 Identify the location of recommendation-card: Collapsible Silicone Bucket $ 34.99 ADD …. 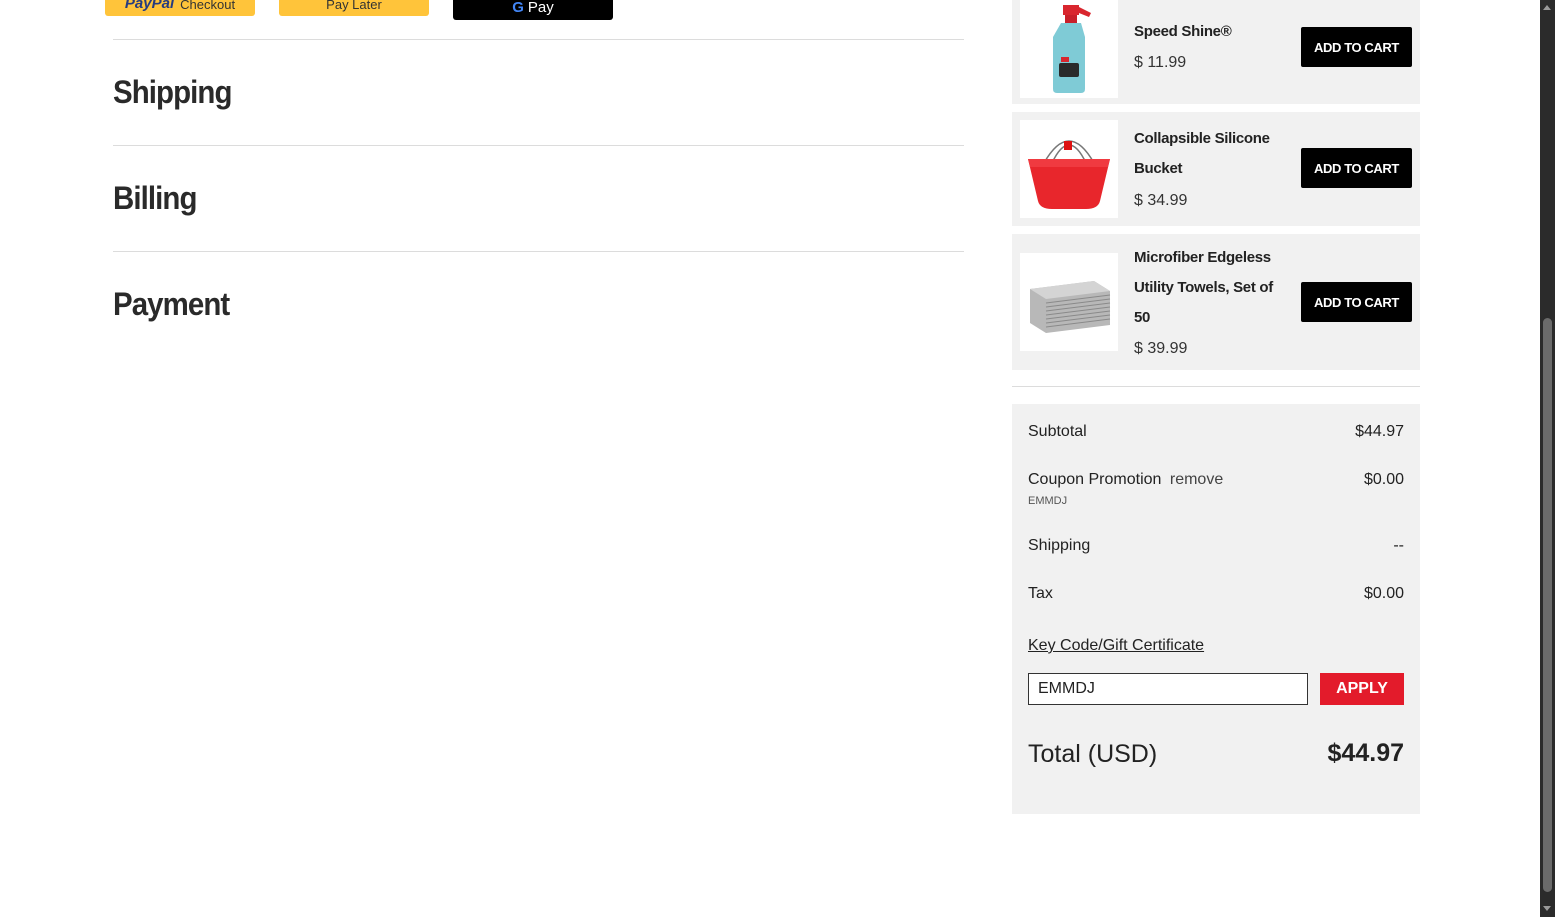
(1216, 169).